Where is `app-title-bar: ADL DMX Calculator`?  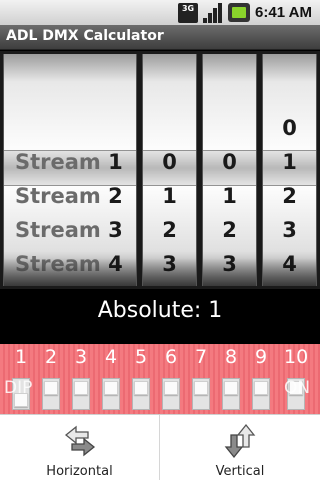
app-title-bar: ADL DMX Calculator is located at coordinates (160, 37).